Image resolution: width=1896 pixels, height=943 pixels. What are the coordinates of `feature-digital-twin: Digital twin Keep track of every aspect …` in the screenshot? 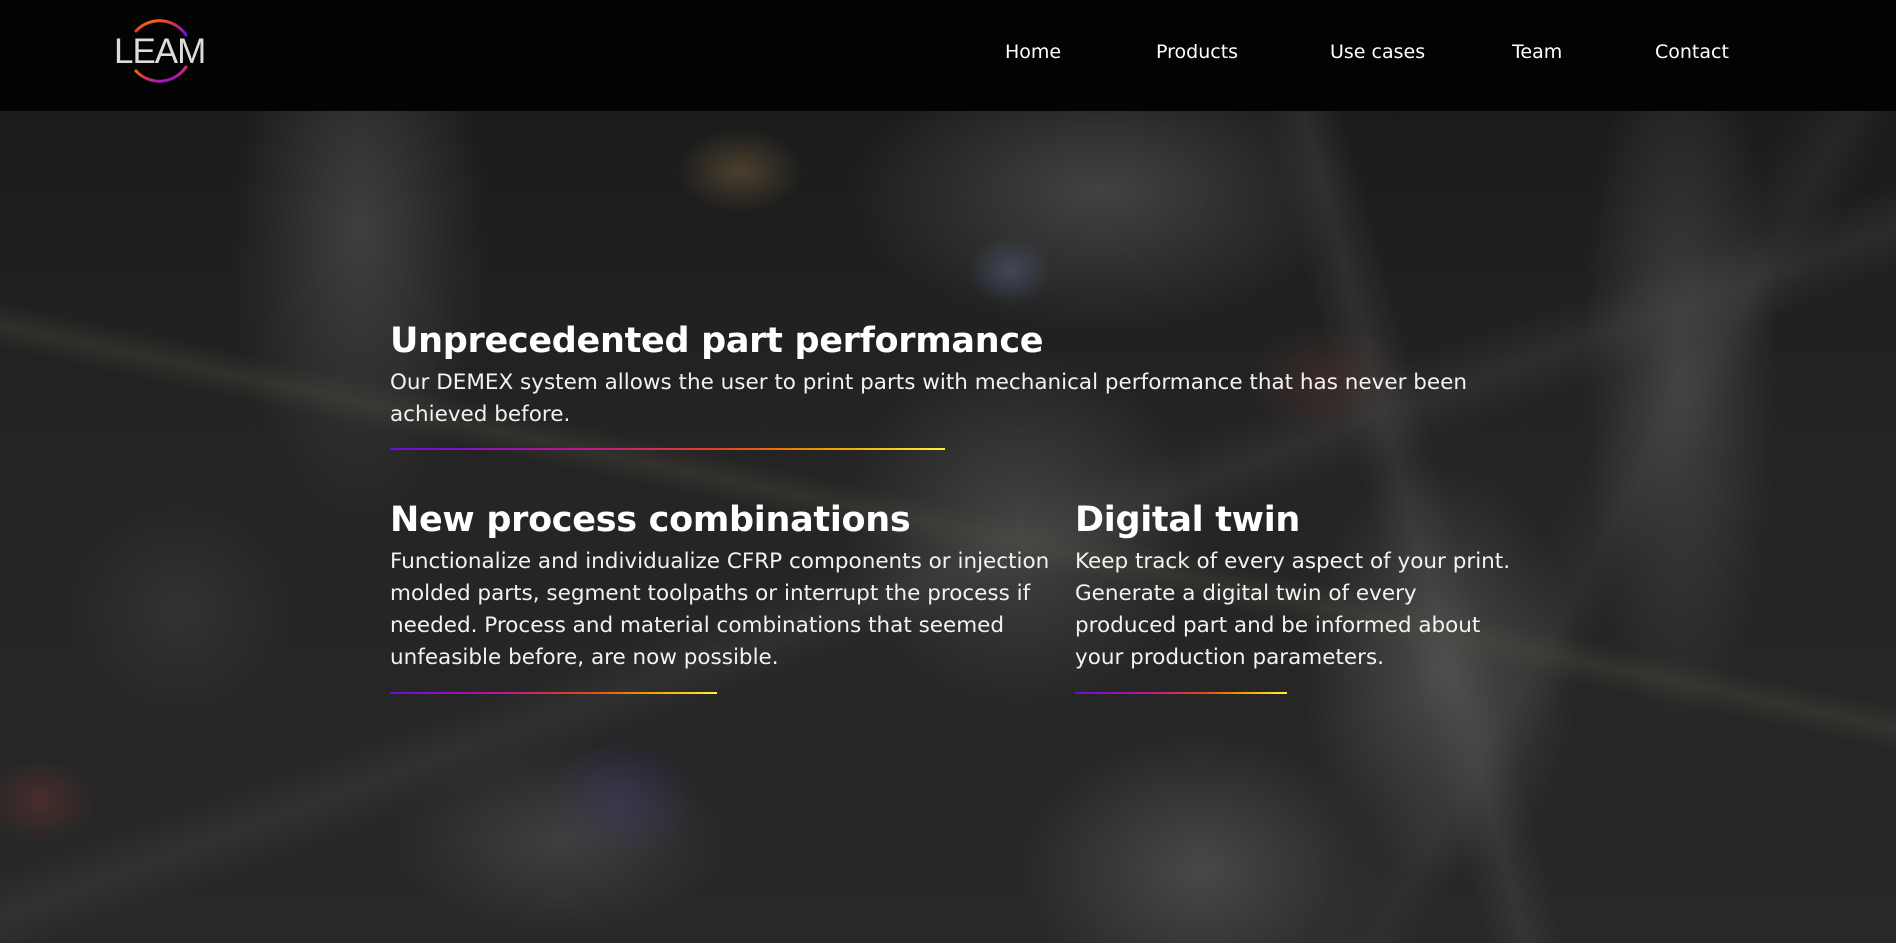 It's located at (1295, 587).